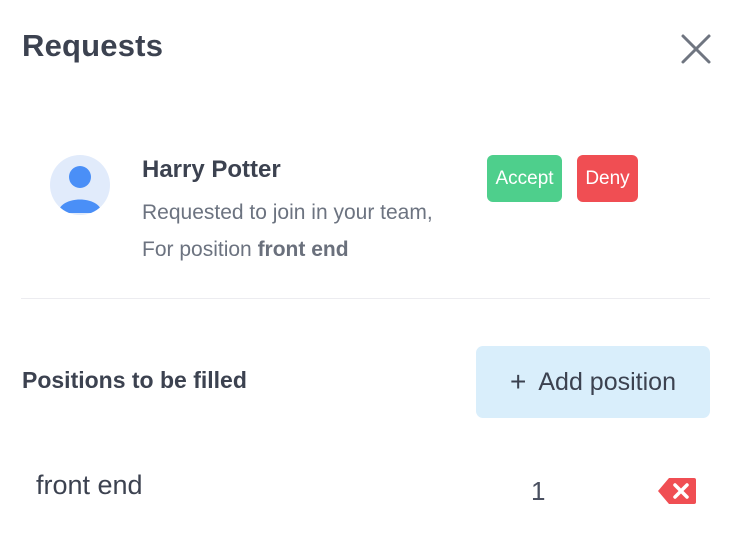 This screenshot has width=737, height=548. What do you see at coordinates (677, 491) in the screenshot?
I see `backspace-delete-icon` at bounding box center [677, 491].